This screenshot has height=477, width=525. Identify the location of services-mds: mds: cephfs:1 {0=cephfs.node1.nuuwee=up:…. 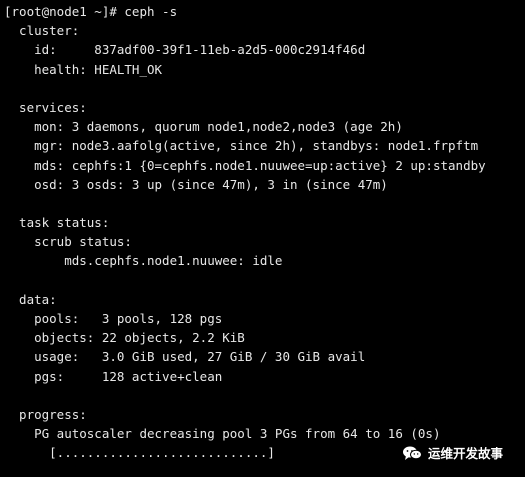
(245, 165).